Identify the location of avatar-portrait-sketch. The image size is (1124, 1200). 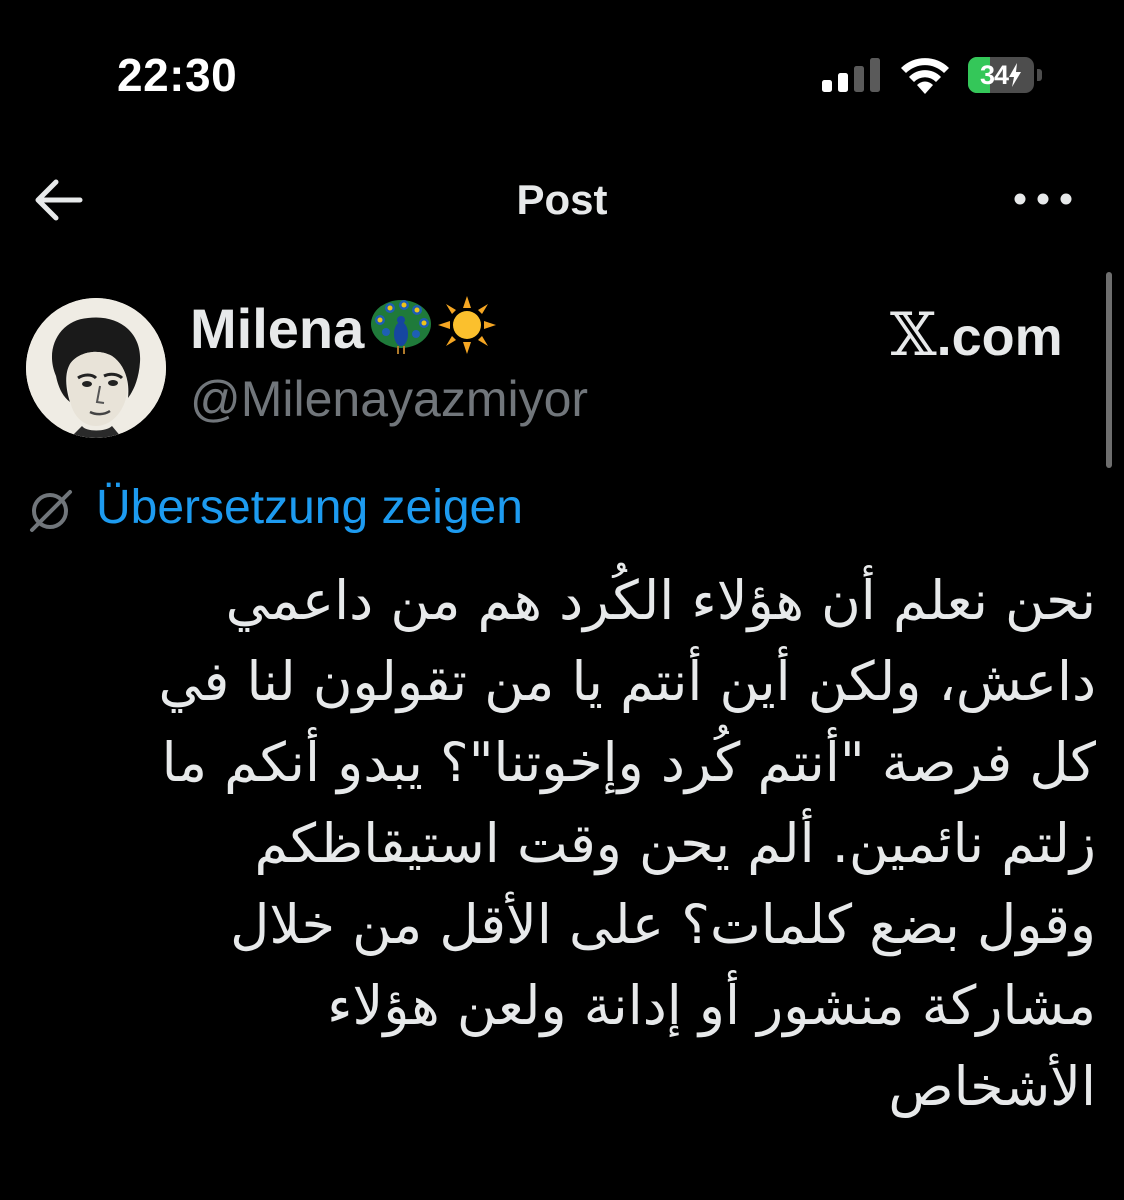
(96, 368).